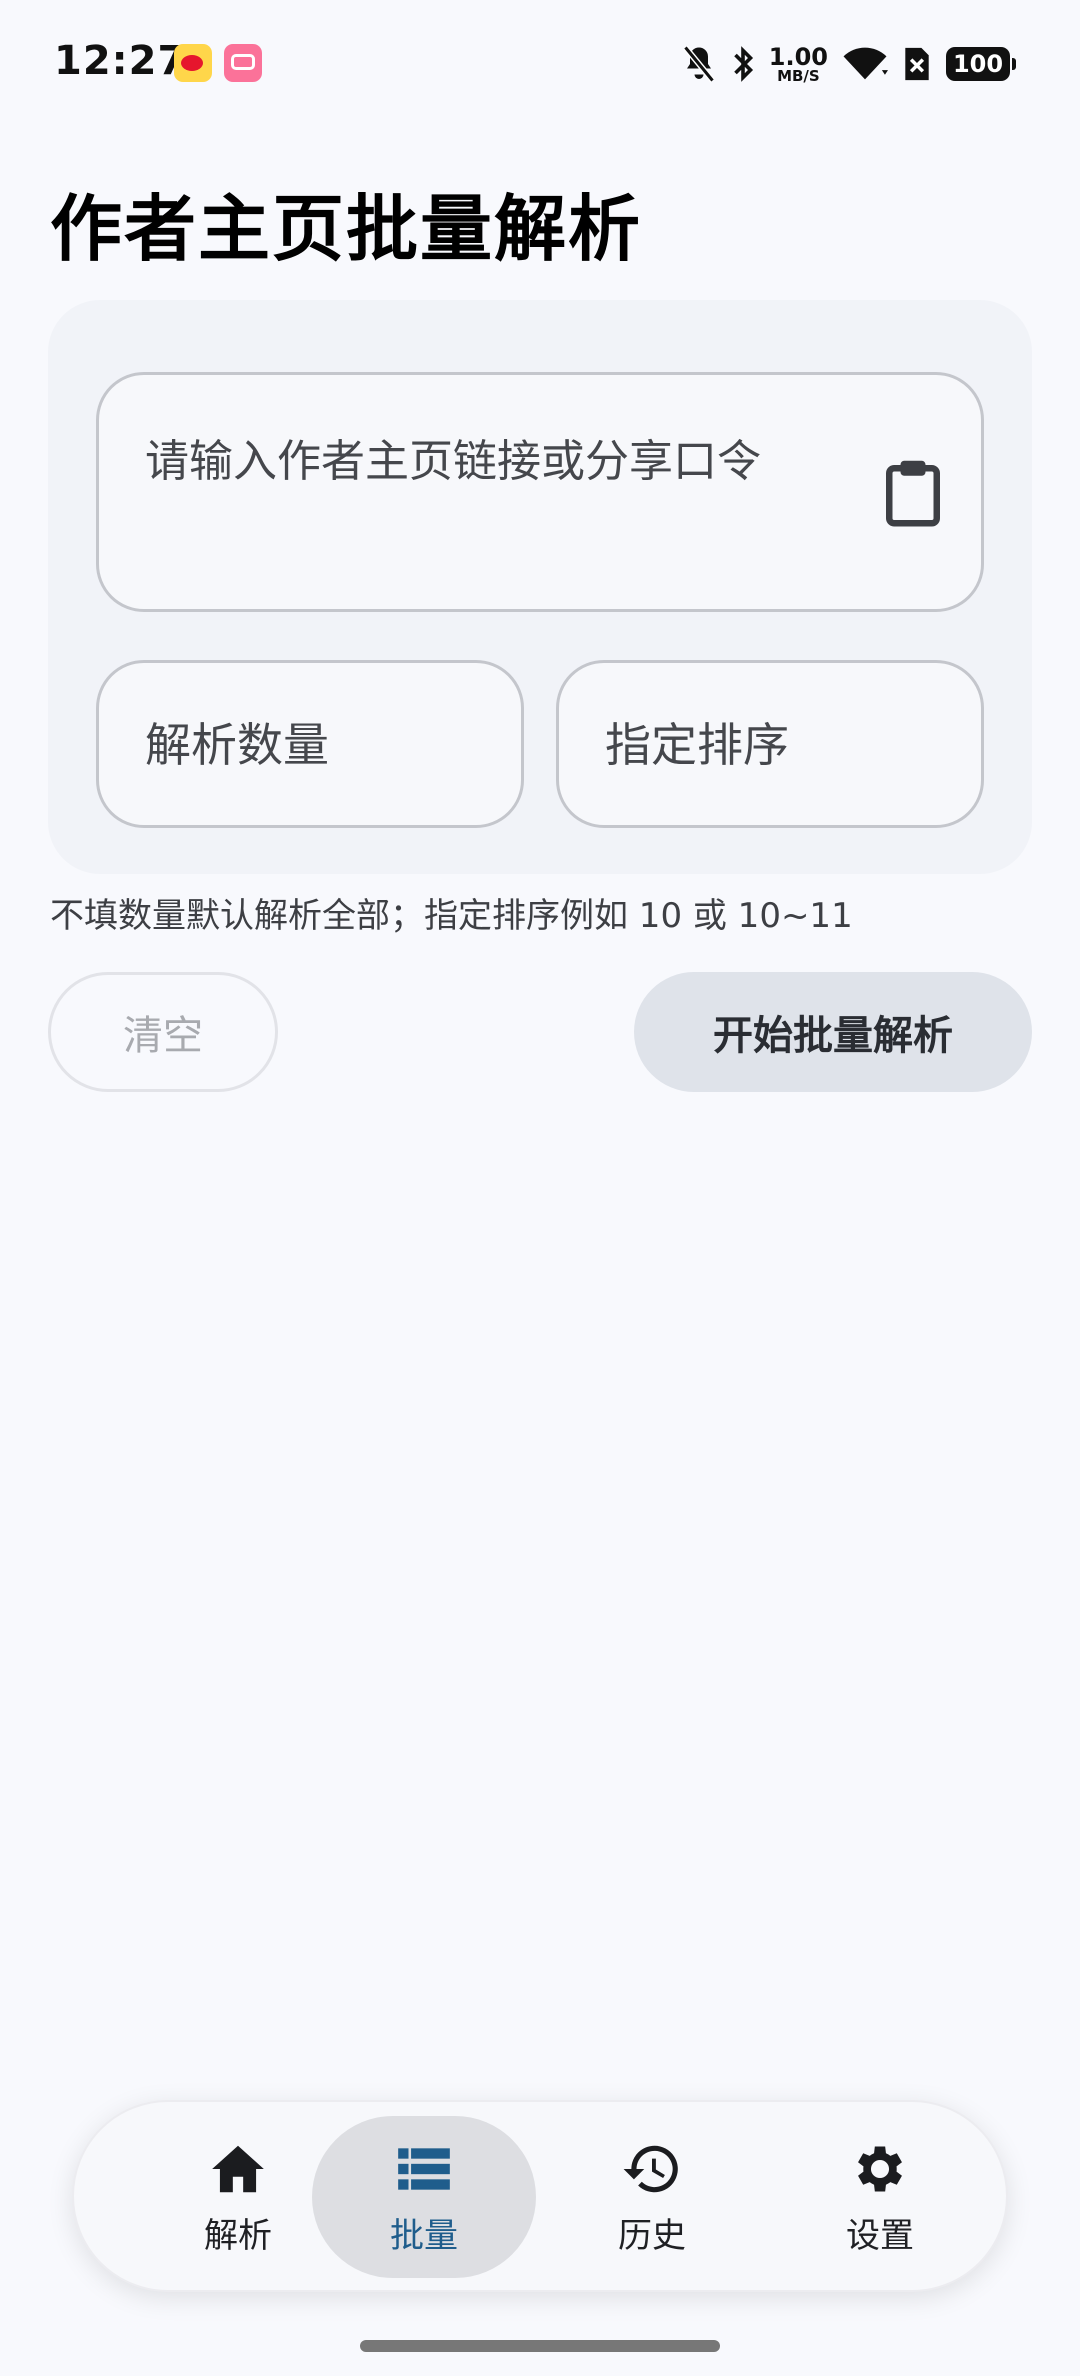 Image resolution: width=1080 pixels, height=2376 pixels. Describe the element at coordinates (163, 1032) in the screenshot. I see `clear-button: 清空` at that location.